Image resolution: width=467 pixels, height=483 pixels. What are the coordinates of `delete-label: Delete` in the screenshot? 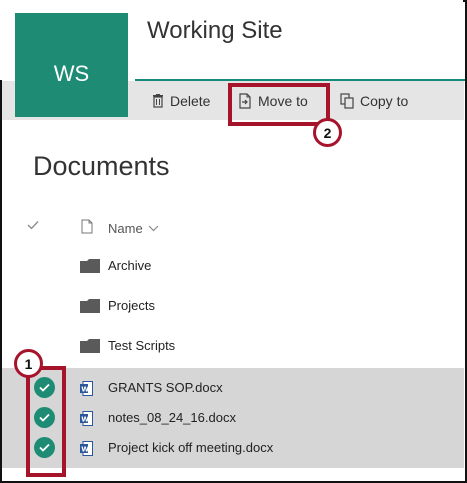 It's located at (190, 100).